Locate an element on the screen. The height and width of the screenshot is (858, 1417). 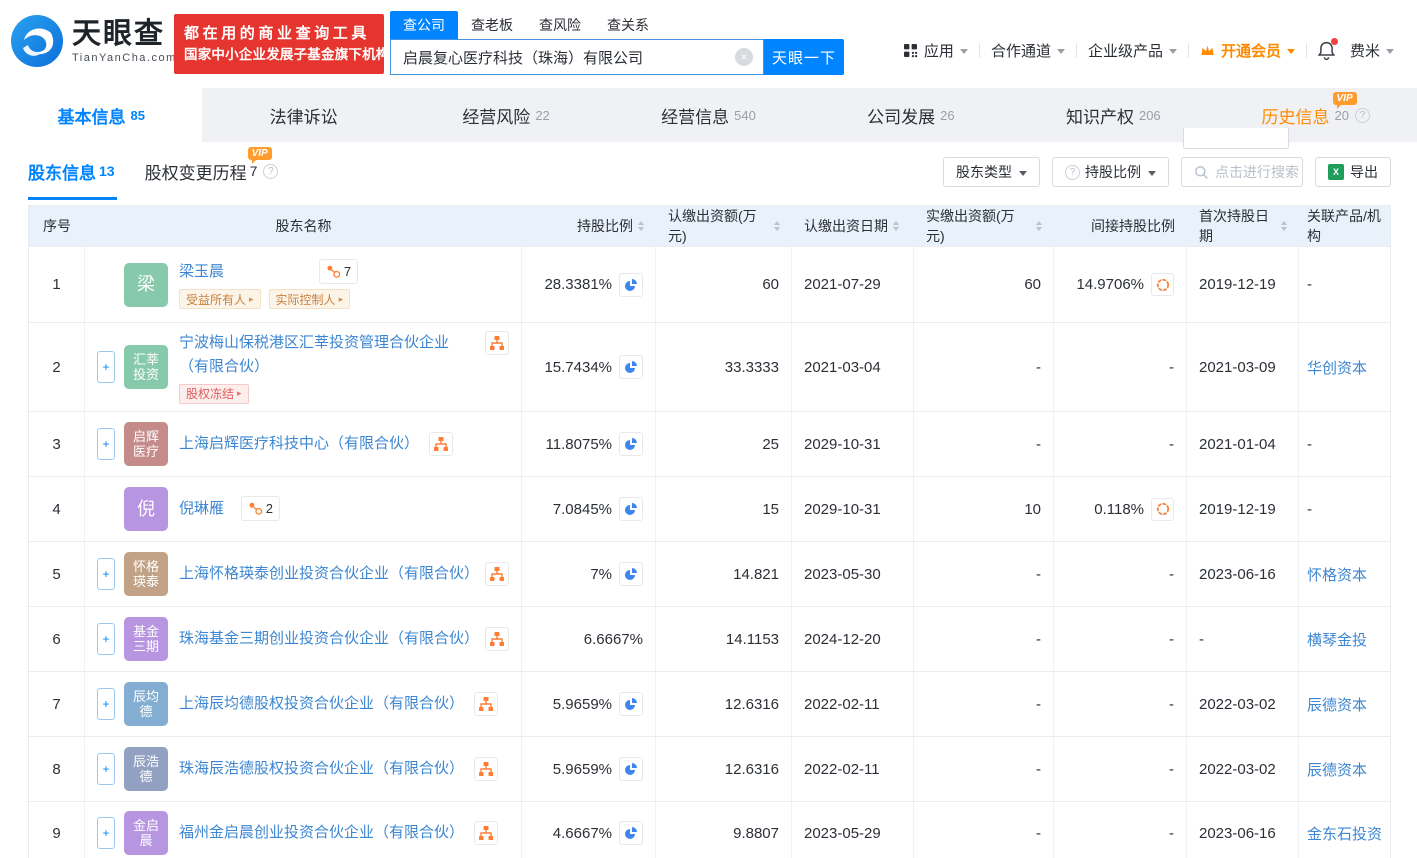
equity-frozen-tag: 股权冻结 is located at coordinates (214, 393).